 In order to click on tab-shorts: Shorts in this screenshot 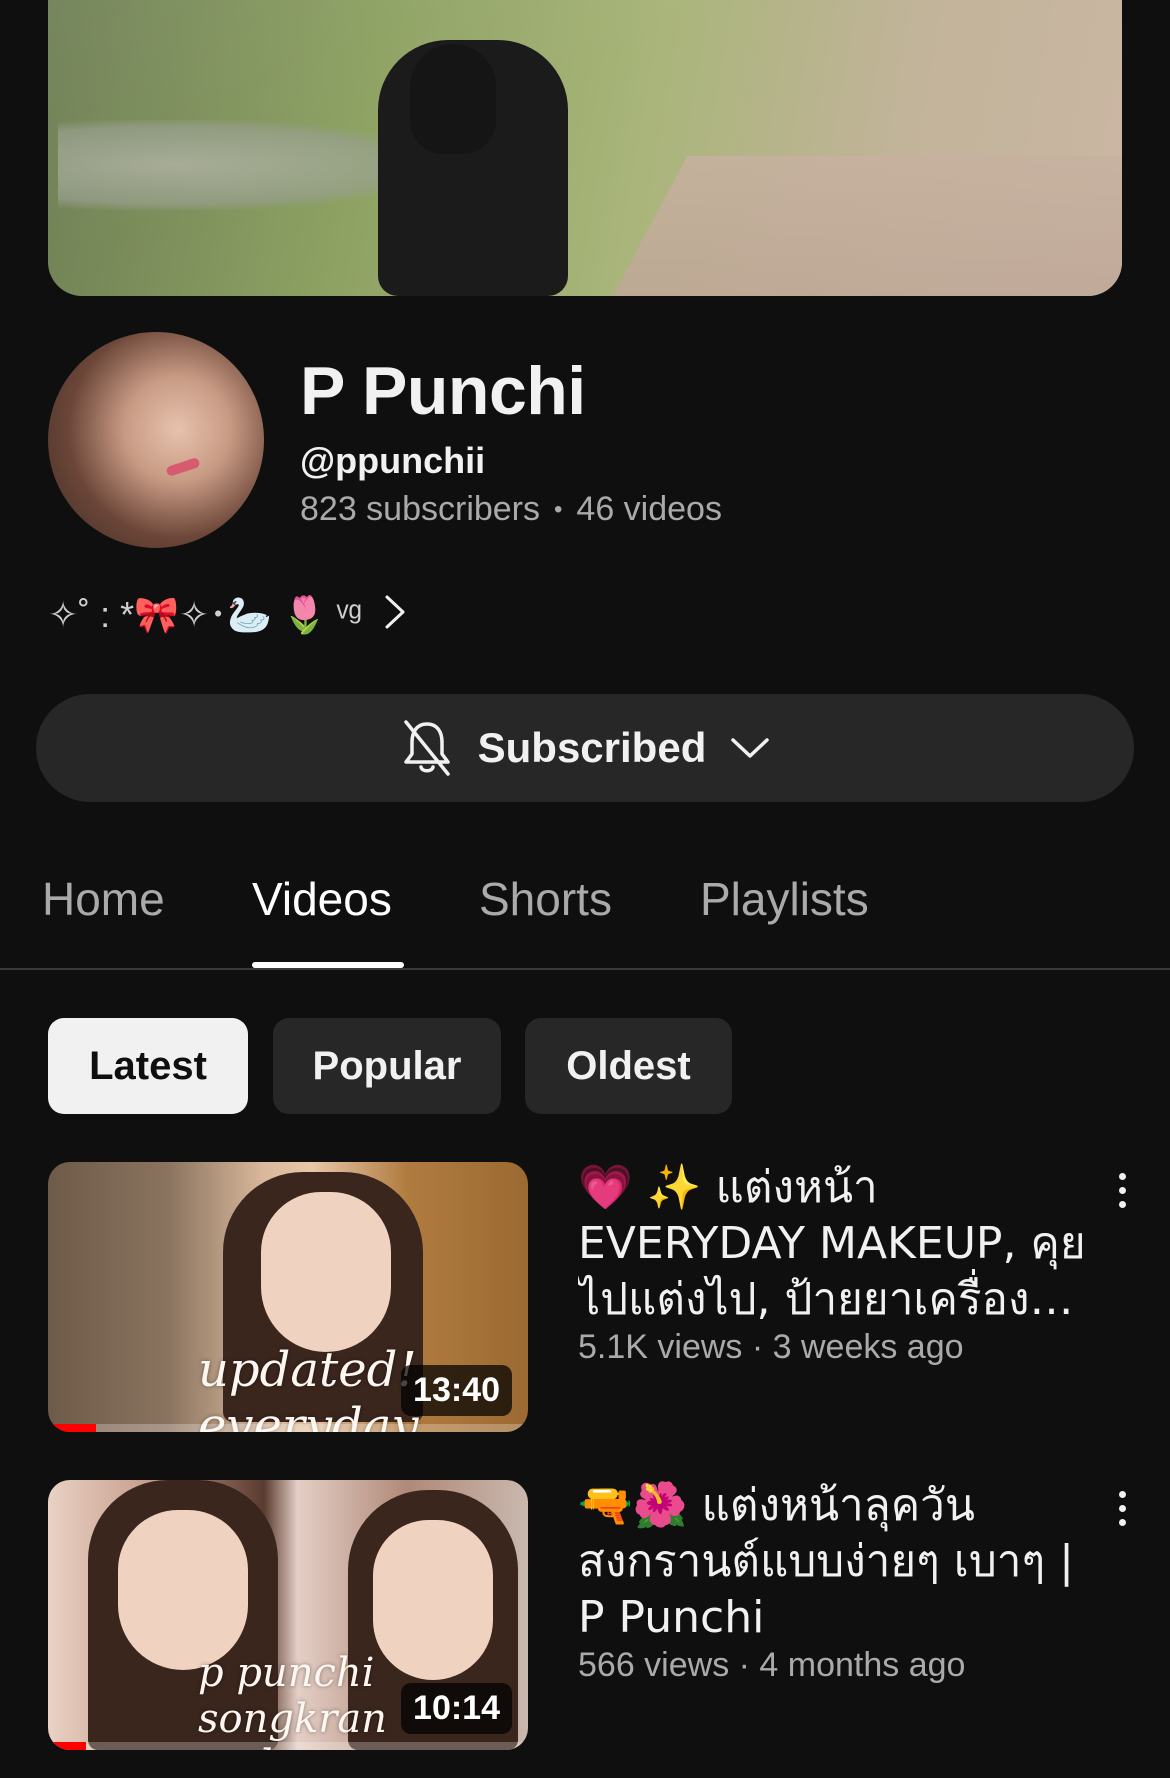, I will do `click(545, 899)`.